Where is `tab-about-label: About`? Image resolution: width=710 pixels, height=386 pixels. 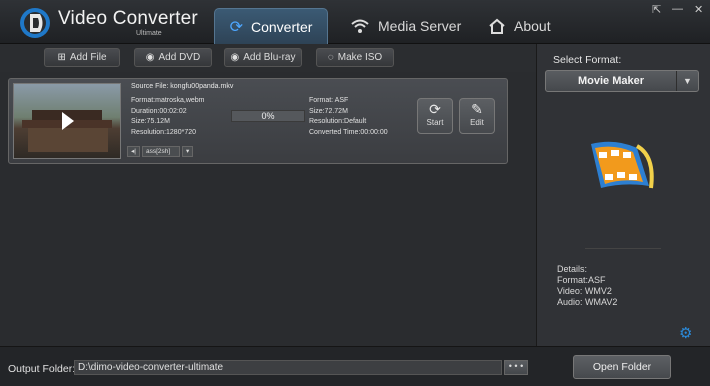 tab-about-label: About is located at coordinates (532, 26).